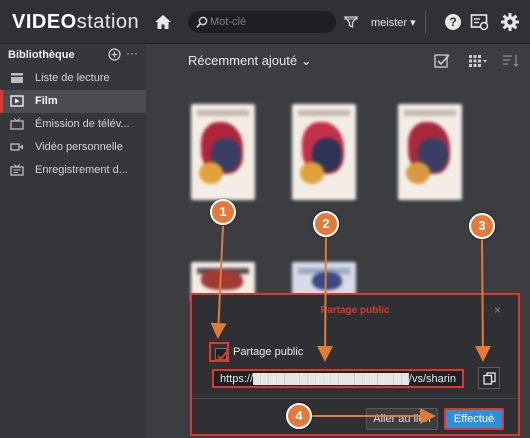 The height and width of the screenshot is (438, 530). Describe the element at coordinates (510, 22) in the screenshot. I see `gear-icon` at that location.